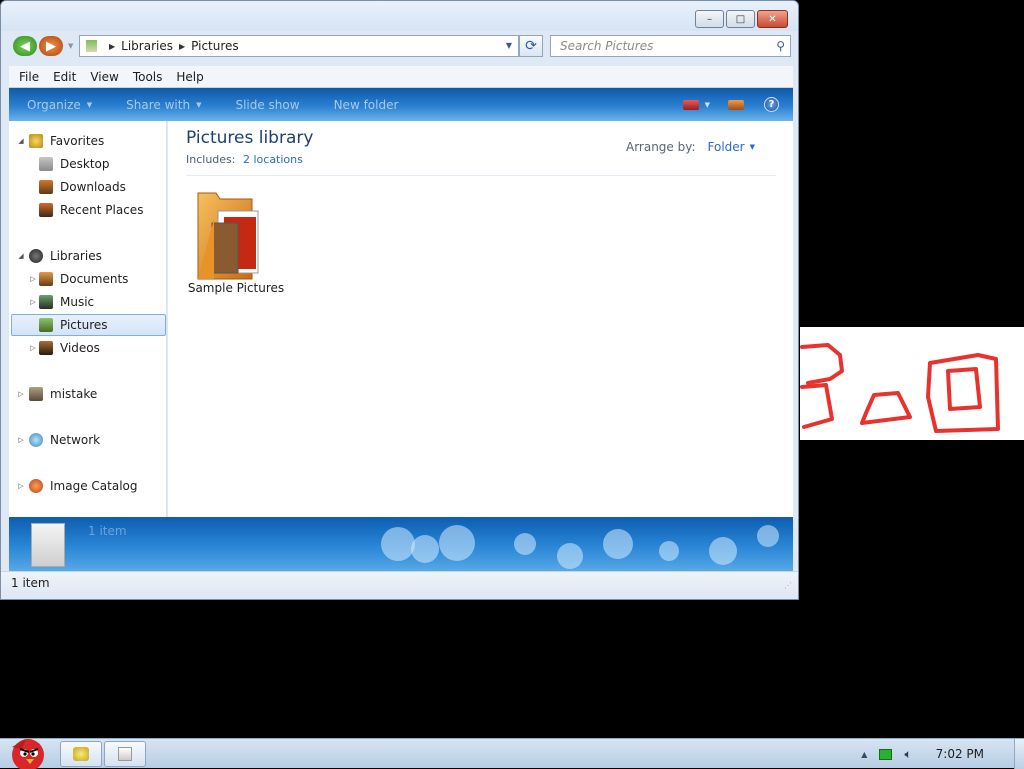 The height and width of the screenshot is (769, 1024). What do you see at coordinates (509, 45) in the screenshot?
I see `address-dropdown-icon: ▼` at bounding box center [509, 45].